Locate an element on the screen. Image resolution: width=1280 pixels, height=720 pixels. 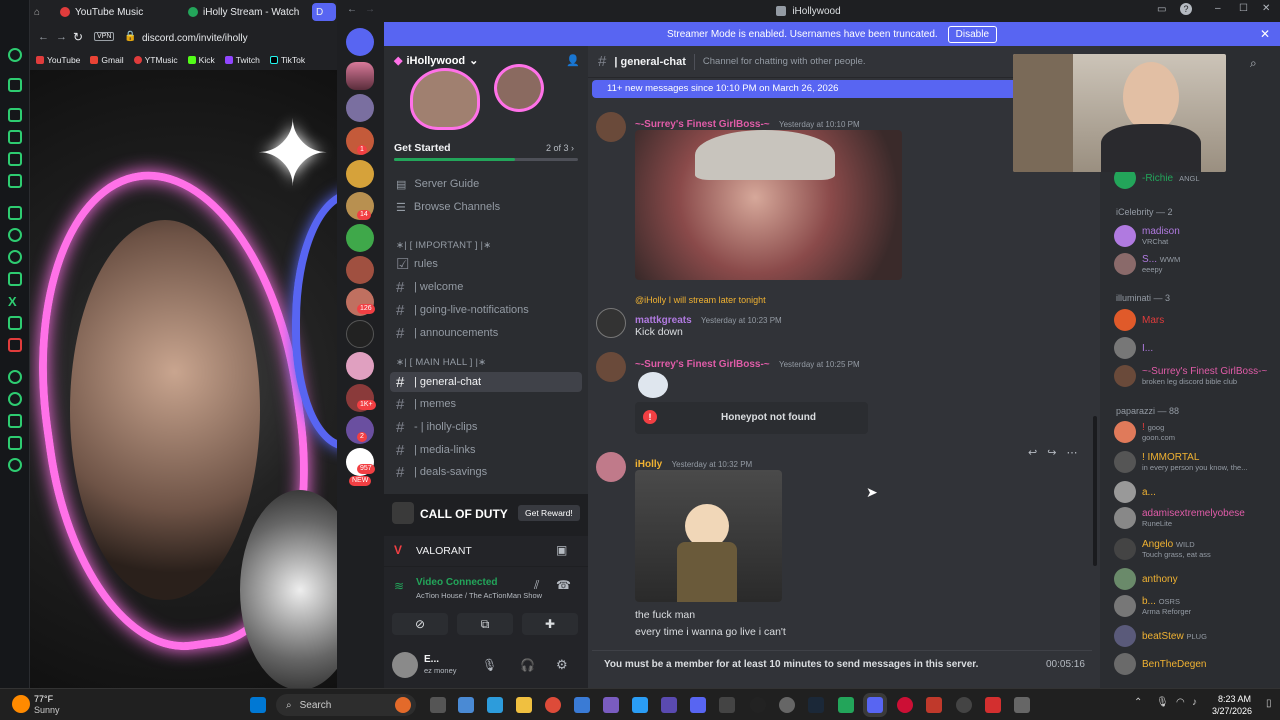
server-name-dropdown: ◆ iHollywood ⌄ is located at coordinates (436, 61).